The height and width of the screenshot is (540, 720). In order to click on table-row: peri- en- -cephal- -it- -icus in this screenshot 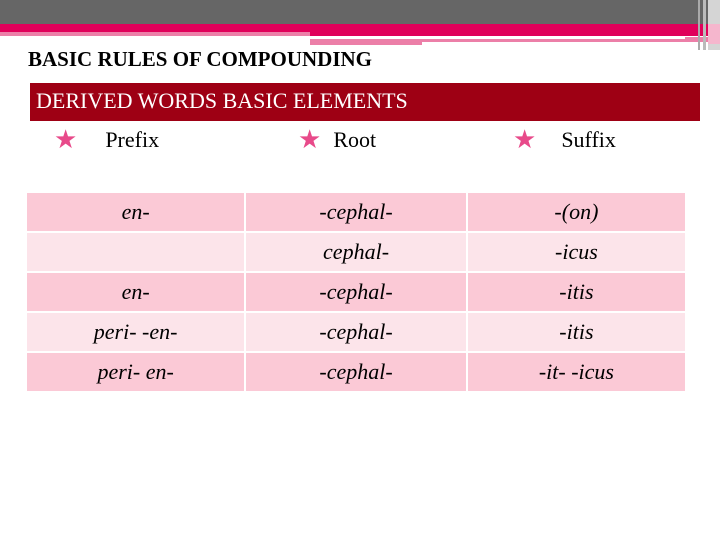, I will do `click(356, 372)`.